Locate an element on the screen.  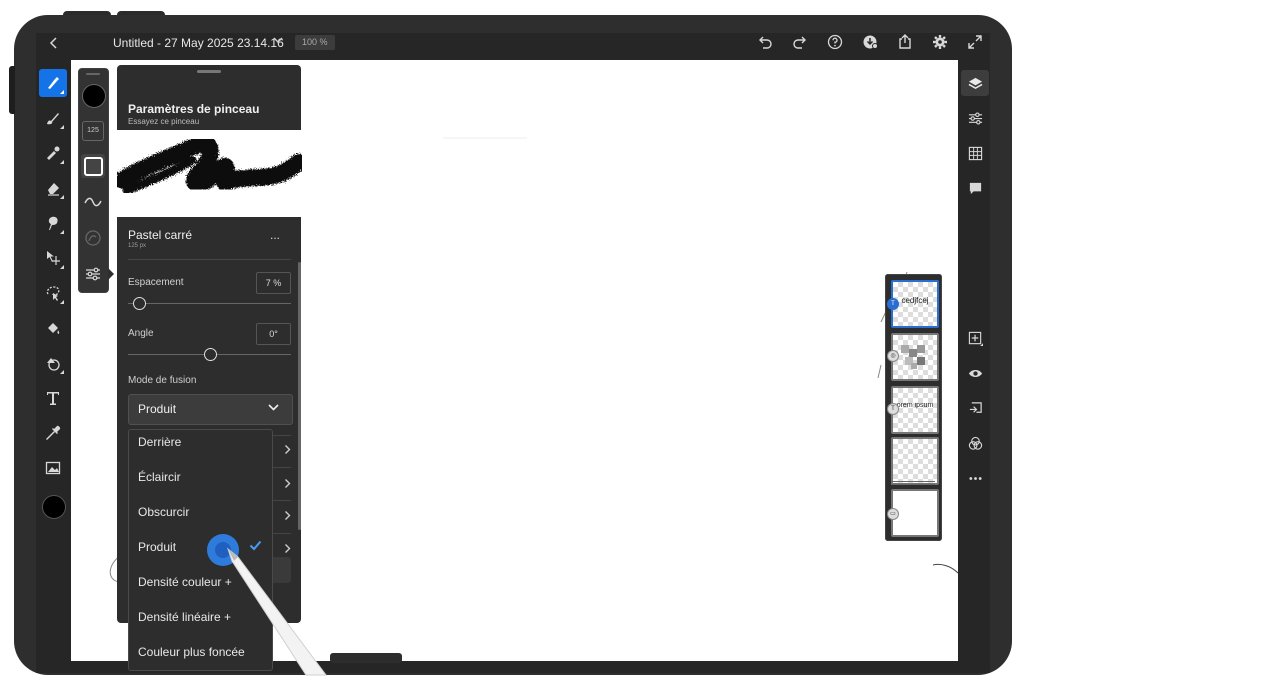
share-icon is located at coordinates (905, 43).